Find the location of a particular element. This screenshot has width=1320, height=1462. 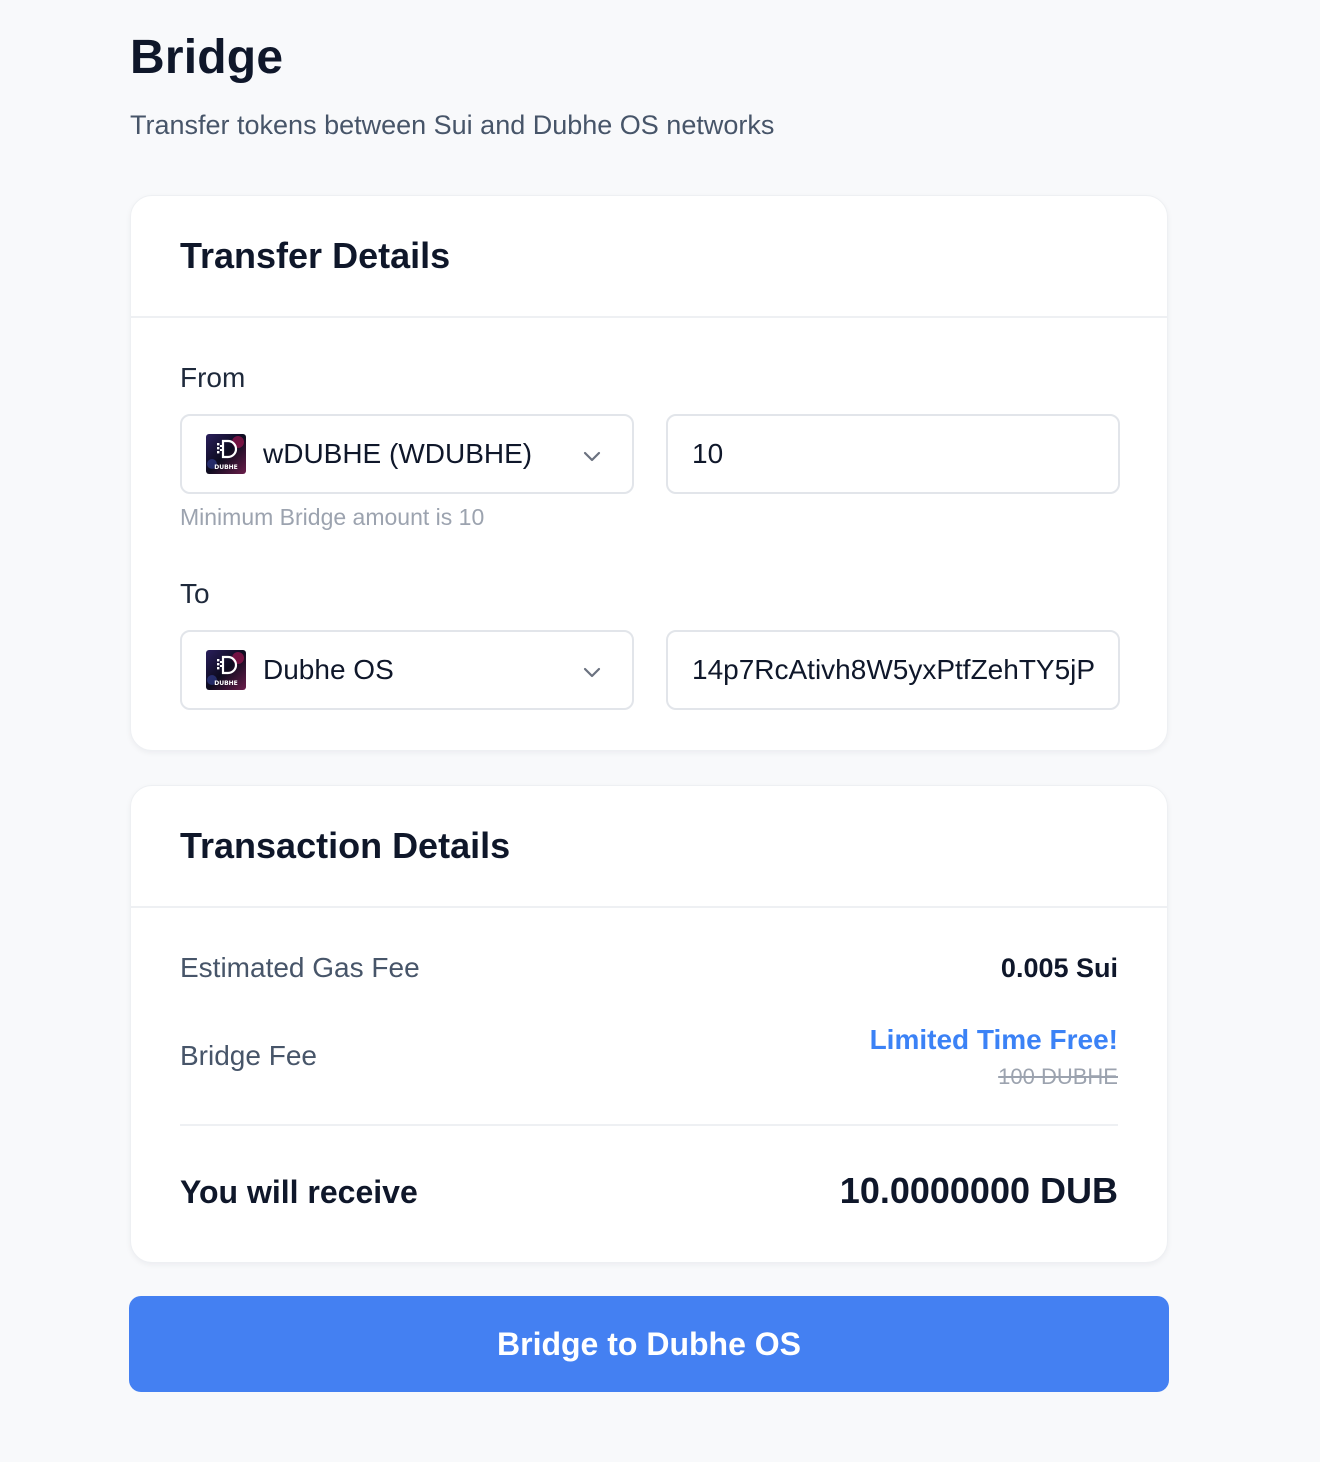

amount-input is located at coordinates (893, 454).